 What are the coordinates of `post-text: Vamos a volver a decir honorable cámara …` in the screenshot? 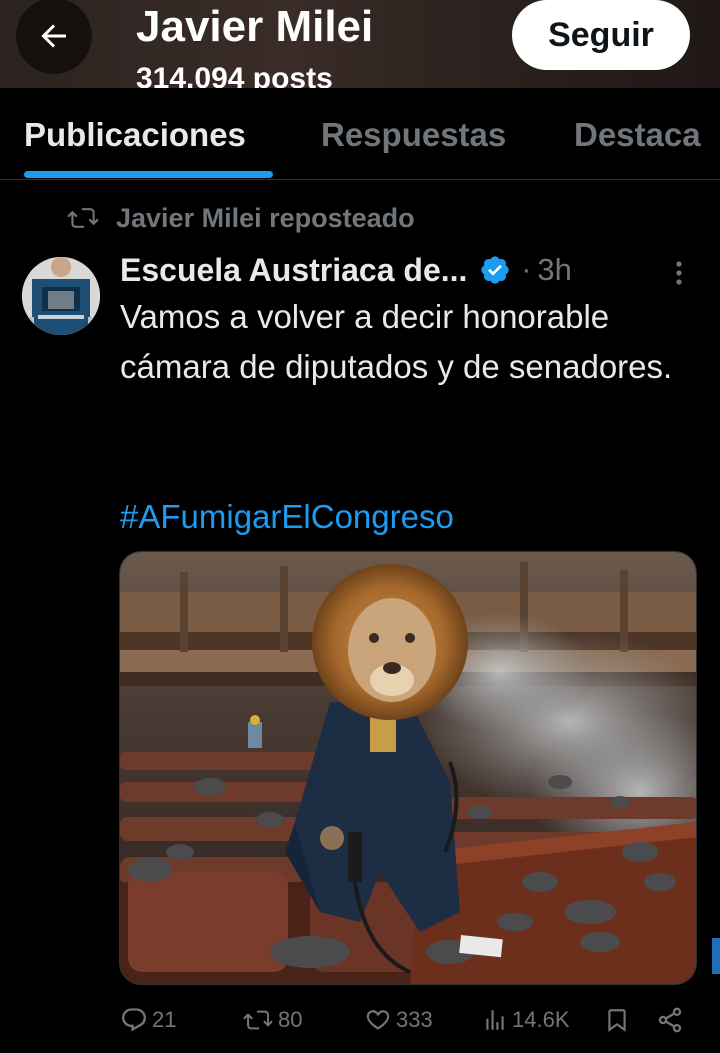 It's located at (396, 341).